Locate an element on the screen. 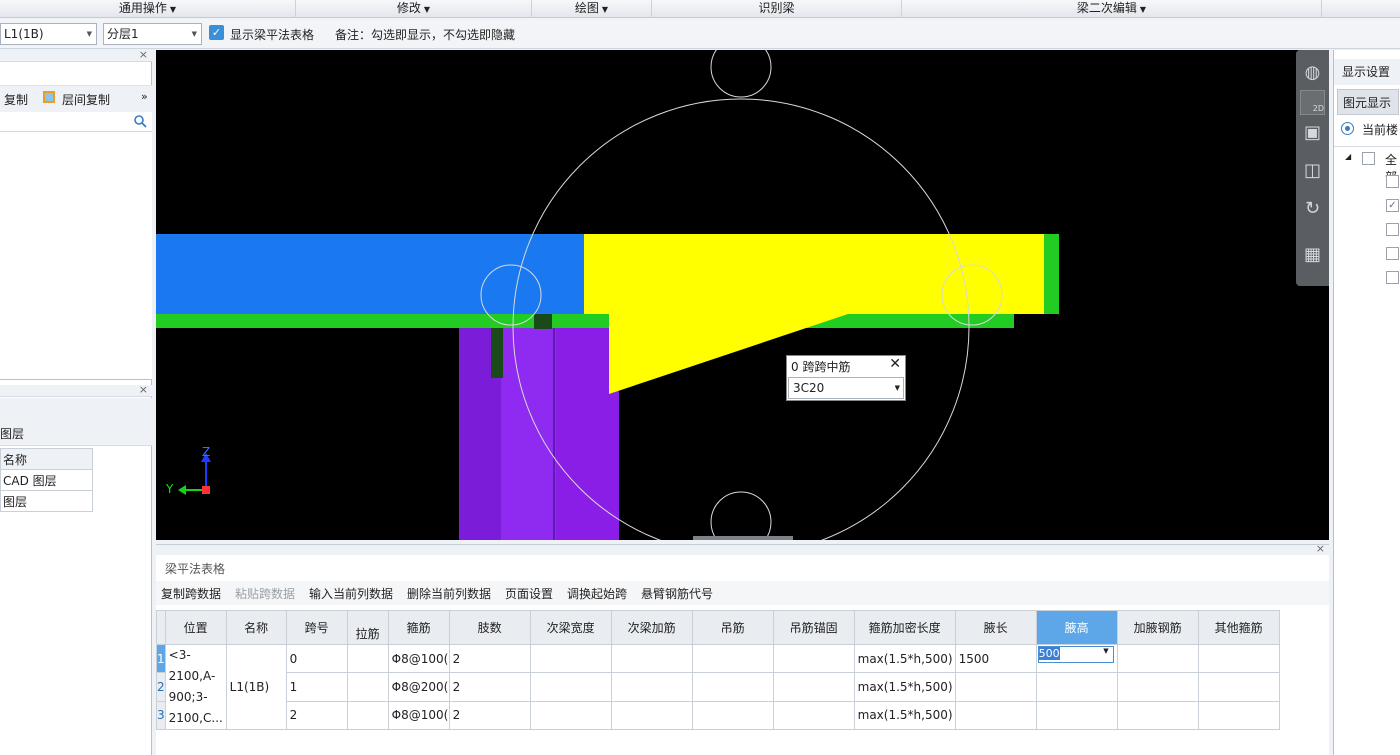  current-floor-row: 当前楼 is located at coordinates (1367, 129).